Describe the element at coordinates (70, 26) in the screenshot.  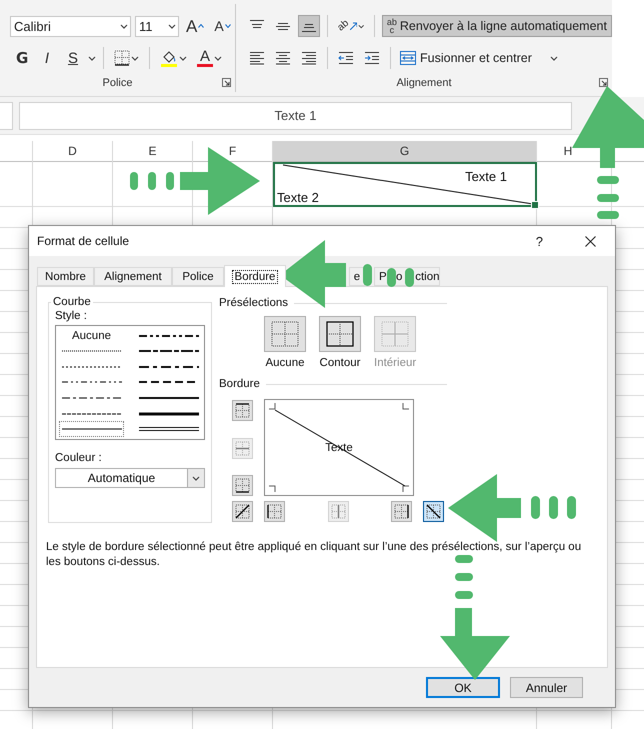
I see `font-name-select: Calibri` at that location.